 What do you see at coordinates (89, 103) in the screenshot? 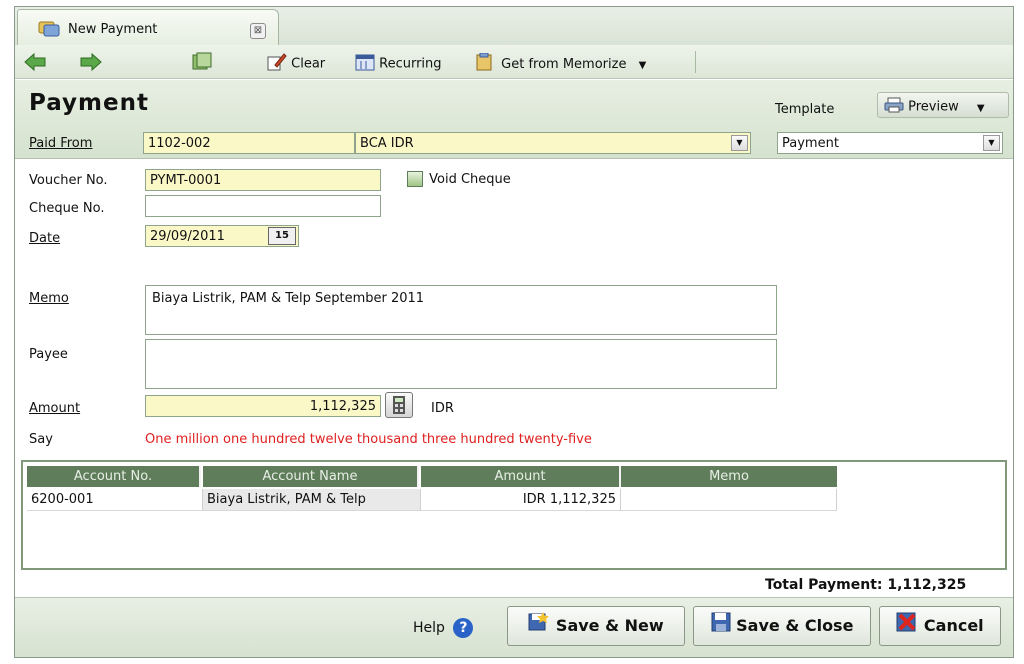
I see `page-title: Payment` at bounding box center [89, 103].